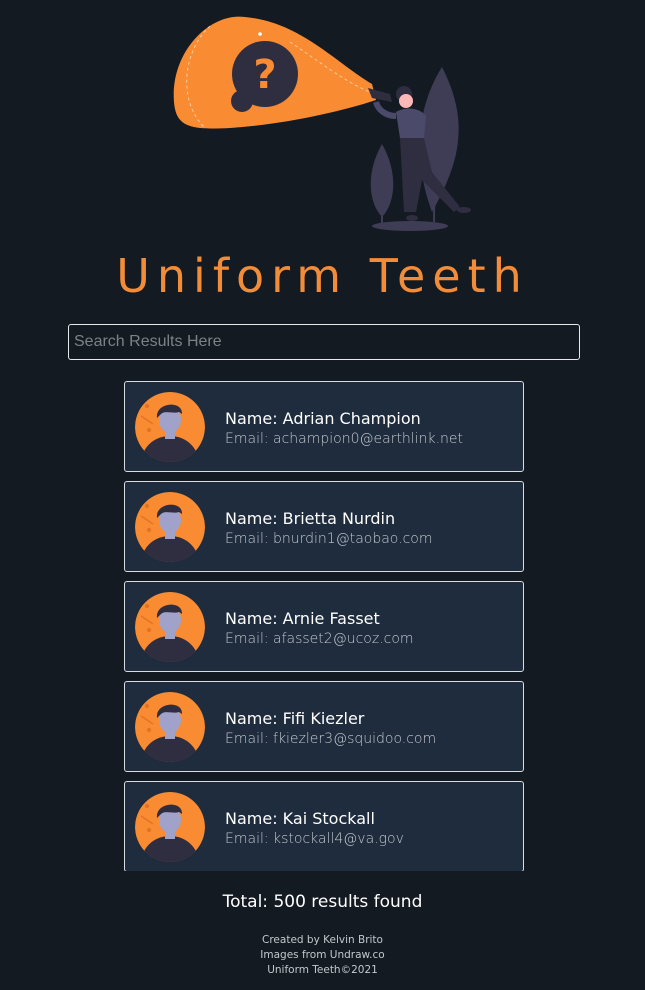  I want to click on footer-images-credit: Images from Undraw.co, so click(322, 955).